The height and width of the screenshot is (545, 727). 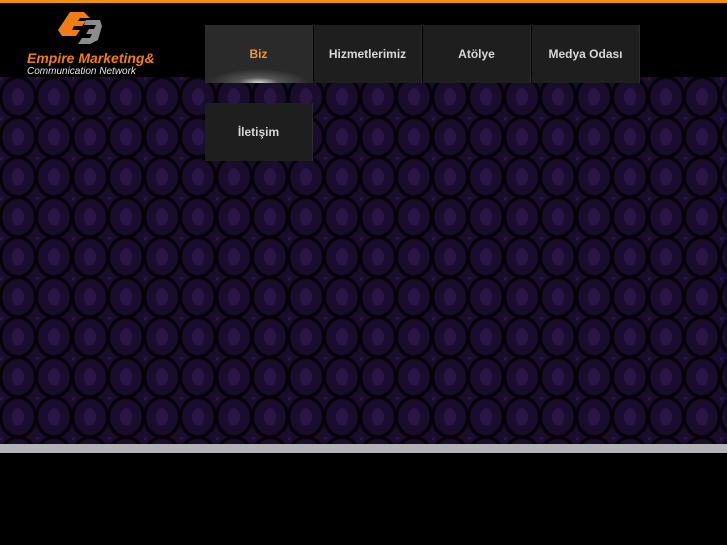 I want to click on logo-subtitle: Communication Network, so click(x=81, y=71).